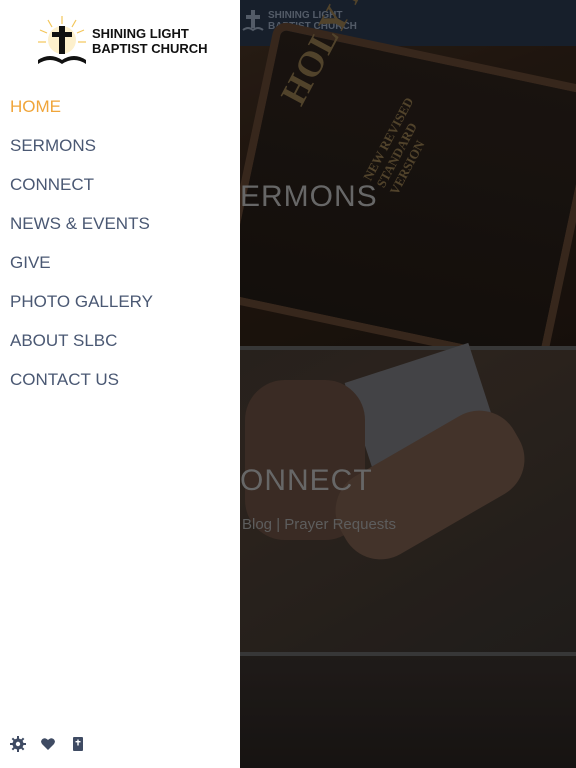 This screenshot has height=768, width=576. I want to click on menu-item-about-slbc: ABOUT SLBC, so click(81, 348).